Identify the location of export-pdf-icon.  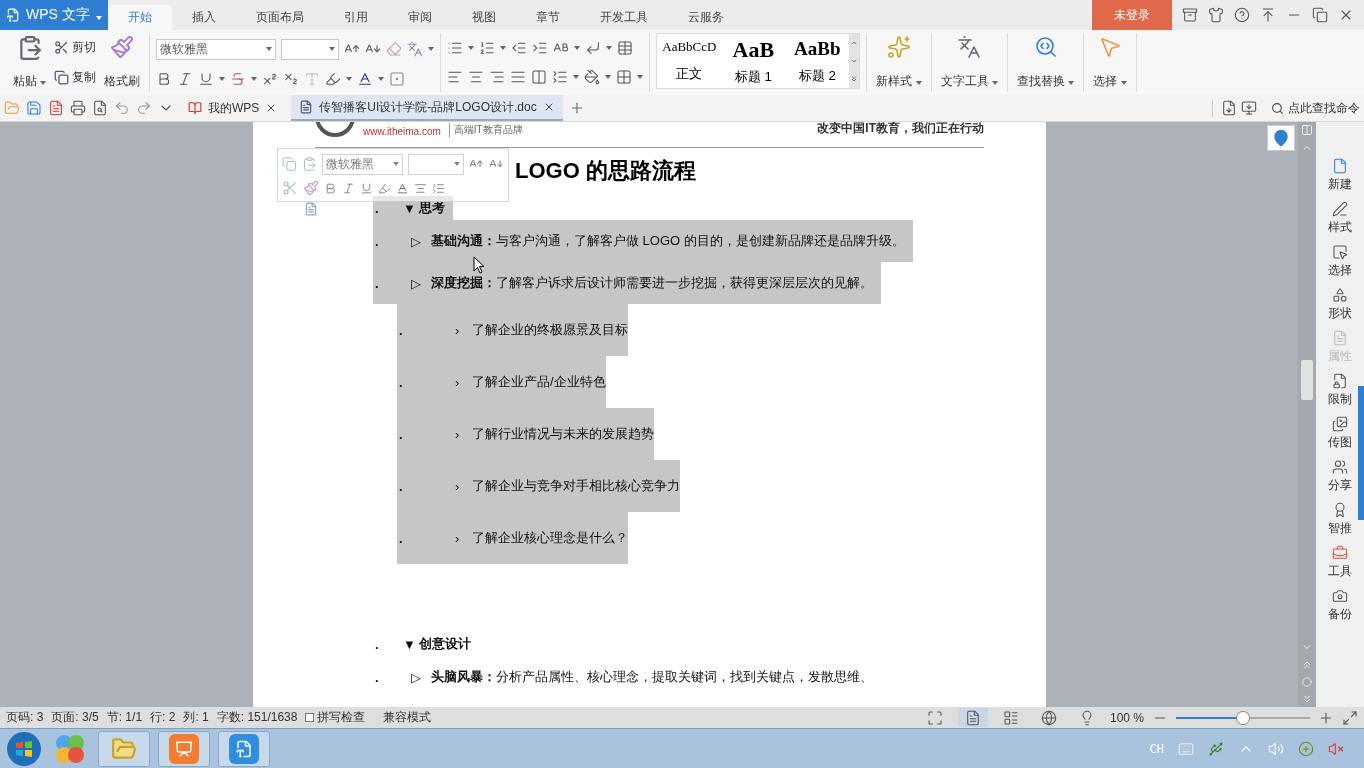
(56, 108).